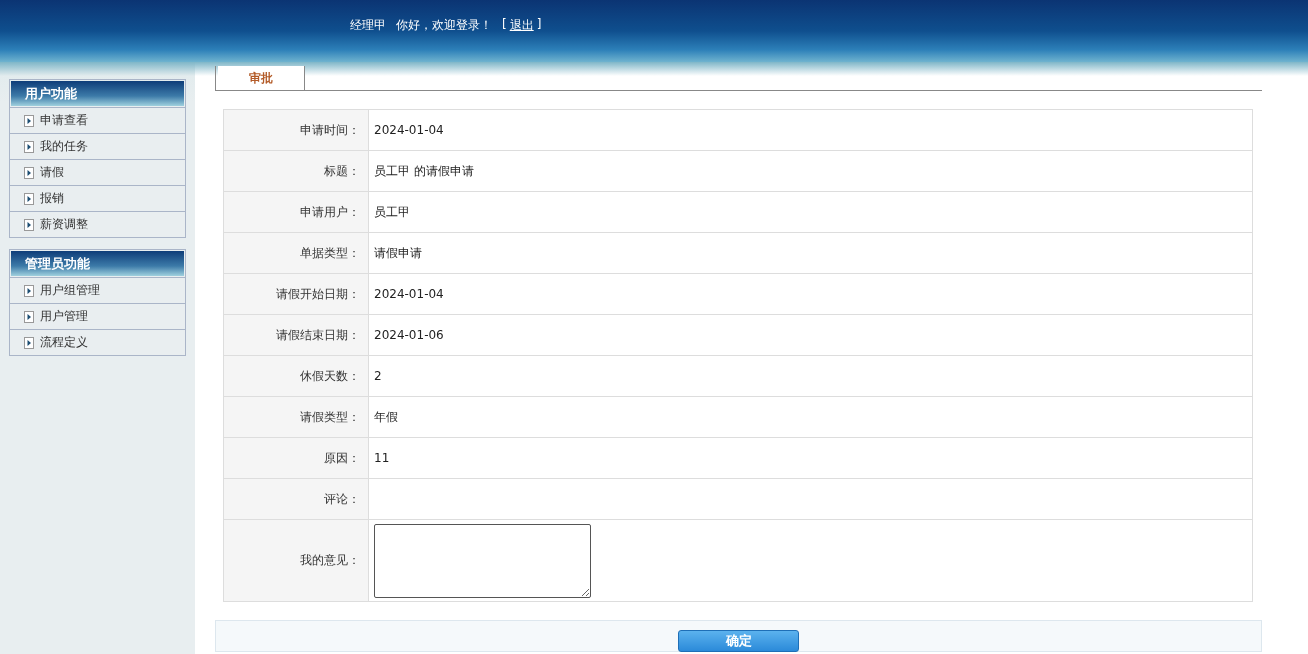 Image resolution: width=1308 pixels, height=654 pixels. Describe the element at coordinates (386, 416) in the screenshot. I see `field-value: 年假` at that location.